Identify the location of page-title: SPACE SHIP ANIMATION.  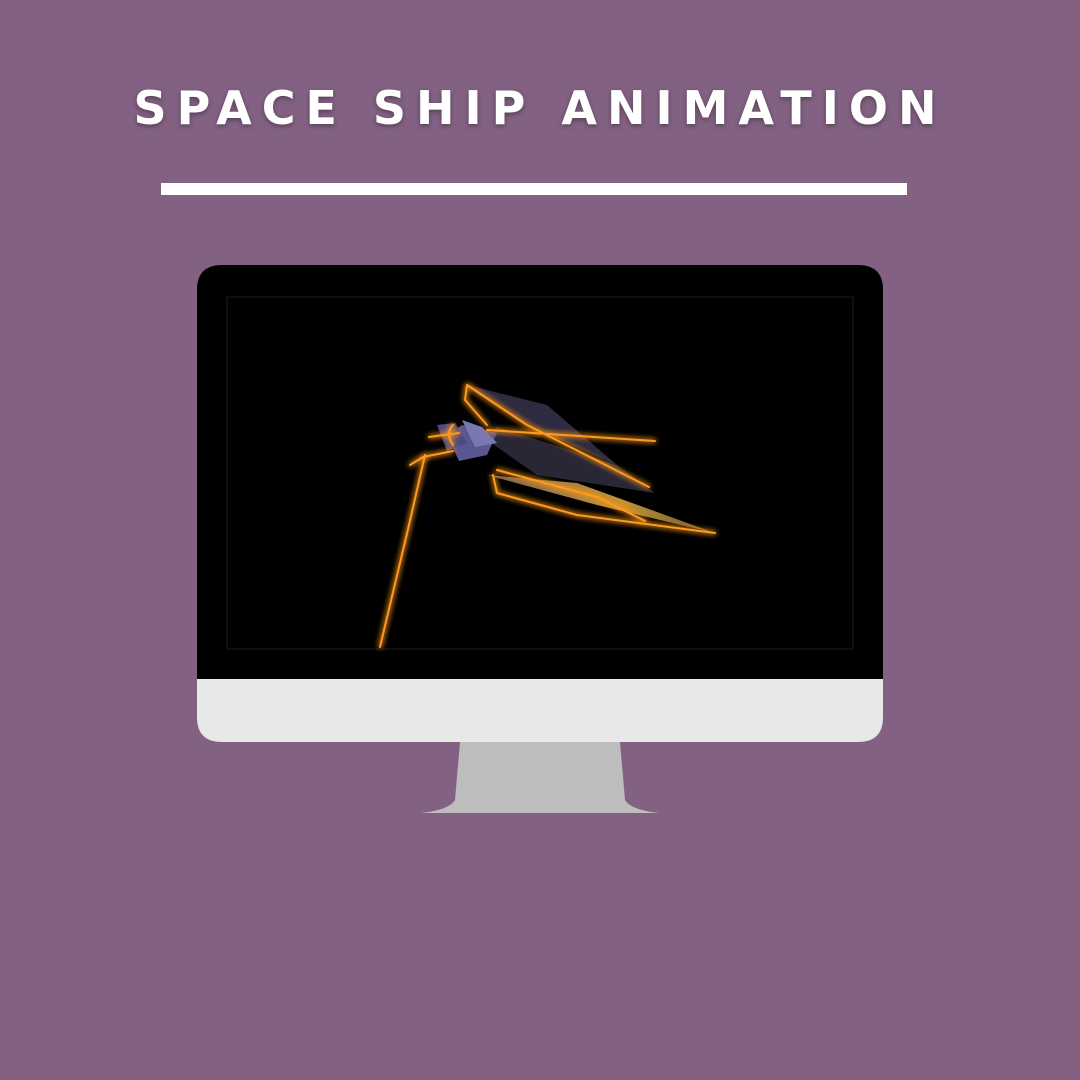
(540, 108).